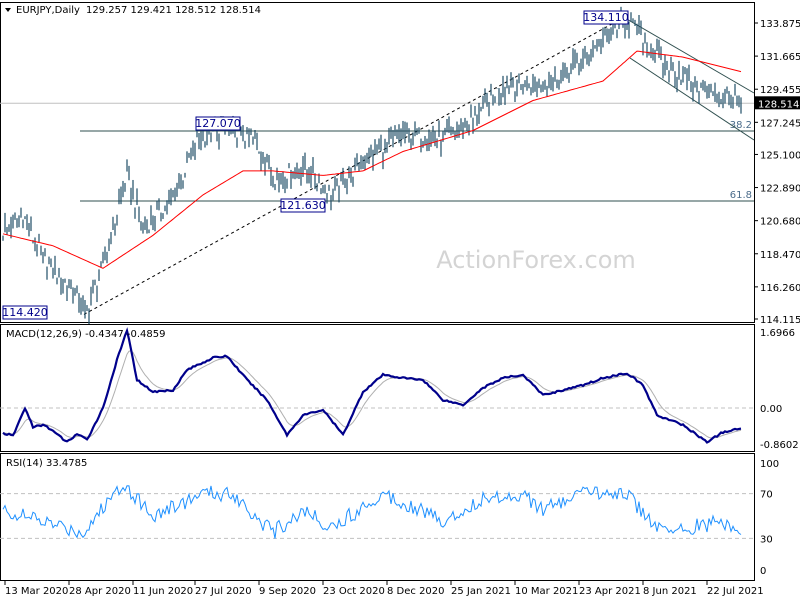 The image size is (800, 600). What do you see at coordinates (780, 320) in the screenshot?
I see `y-tick-label: 114.115` at bounding box center [780, 320].